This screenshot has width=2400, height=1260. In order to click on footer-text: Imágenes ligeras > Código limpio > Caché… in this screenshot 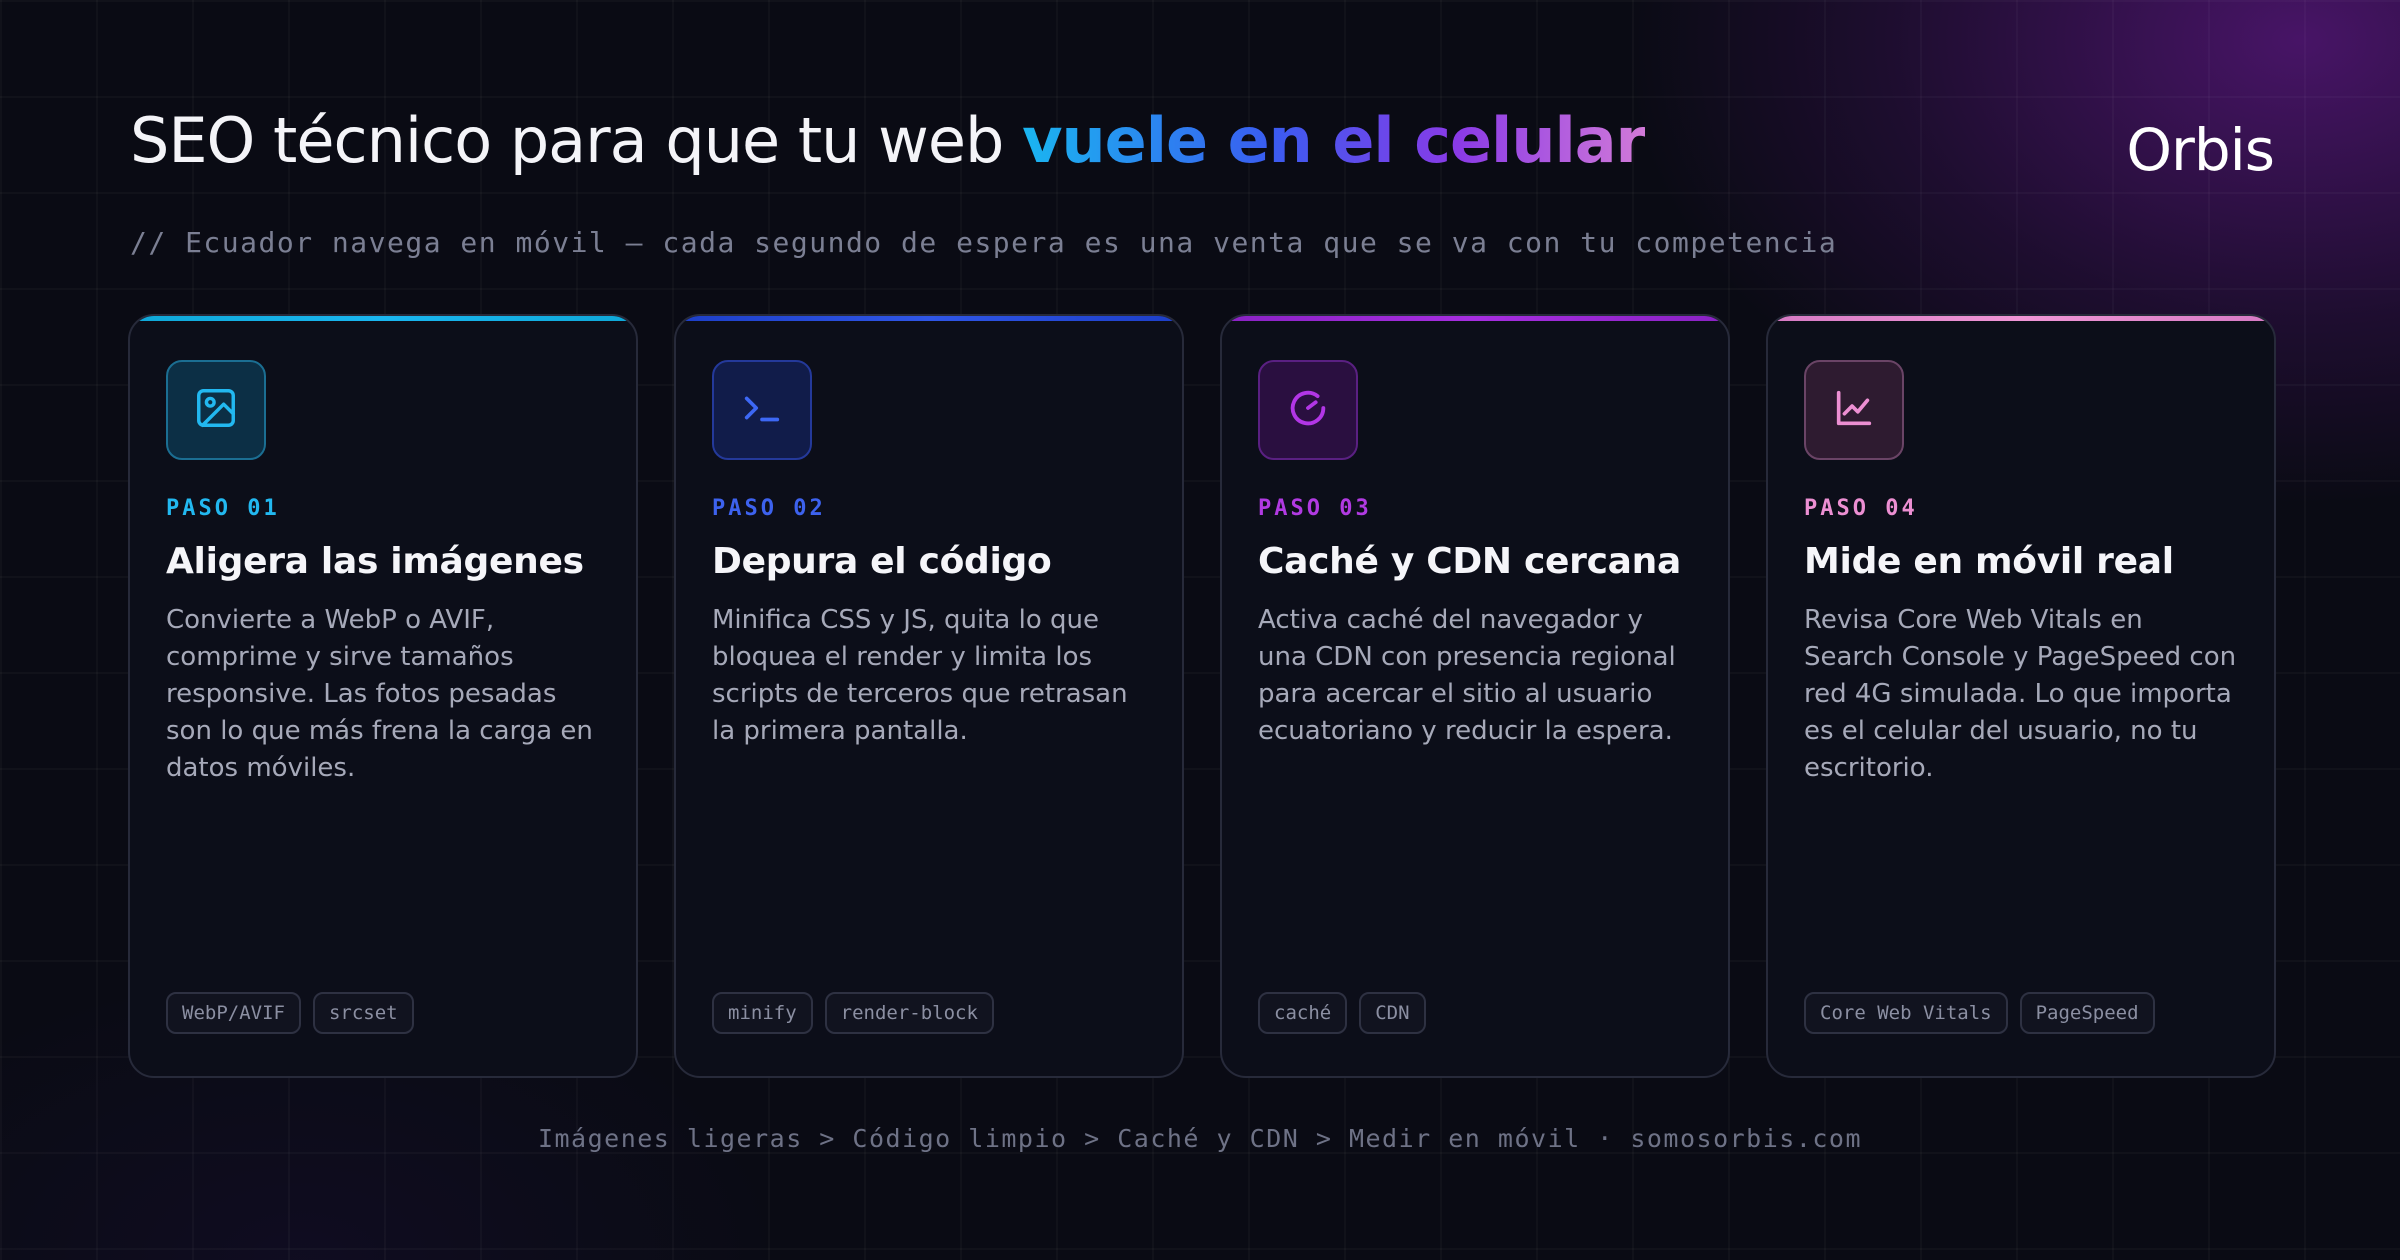, I will do `click(1200, 1138)`.